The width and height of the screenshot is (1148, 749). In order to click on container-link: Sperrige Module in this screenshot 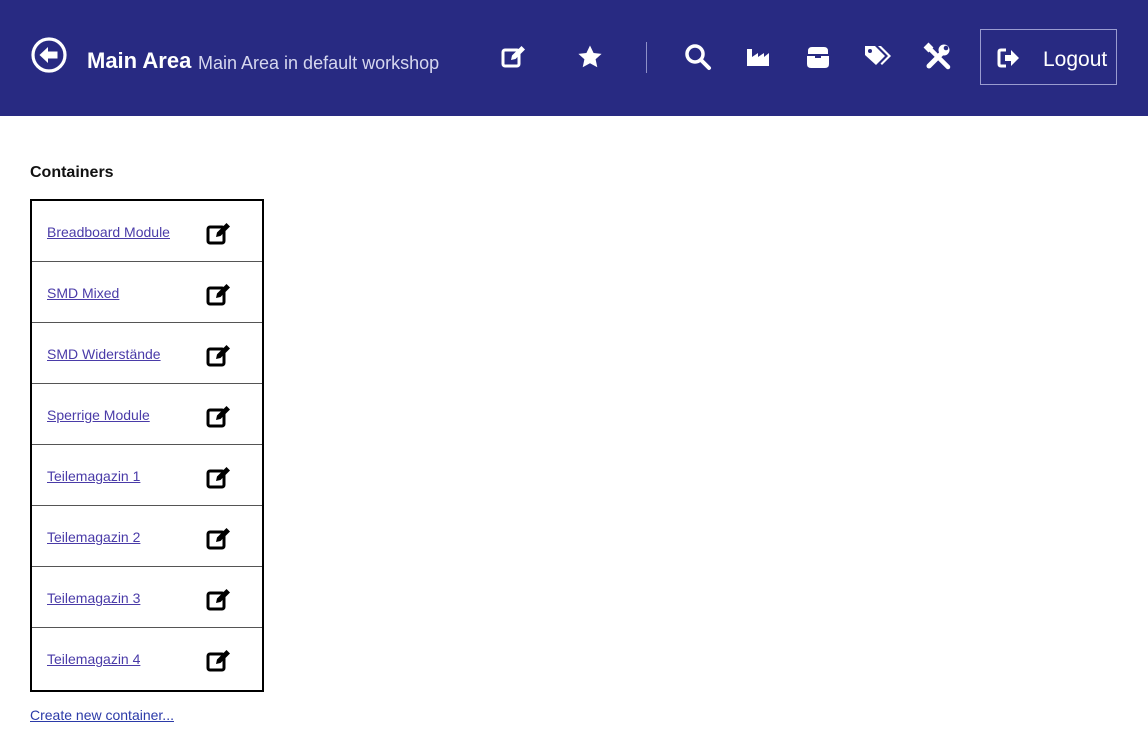, I will do `click(98, 415)`.